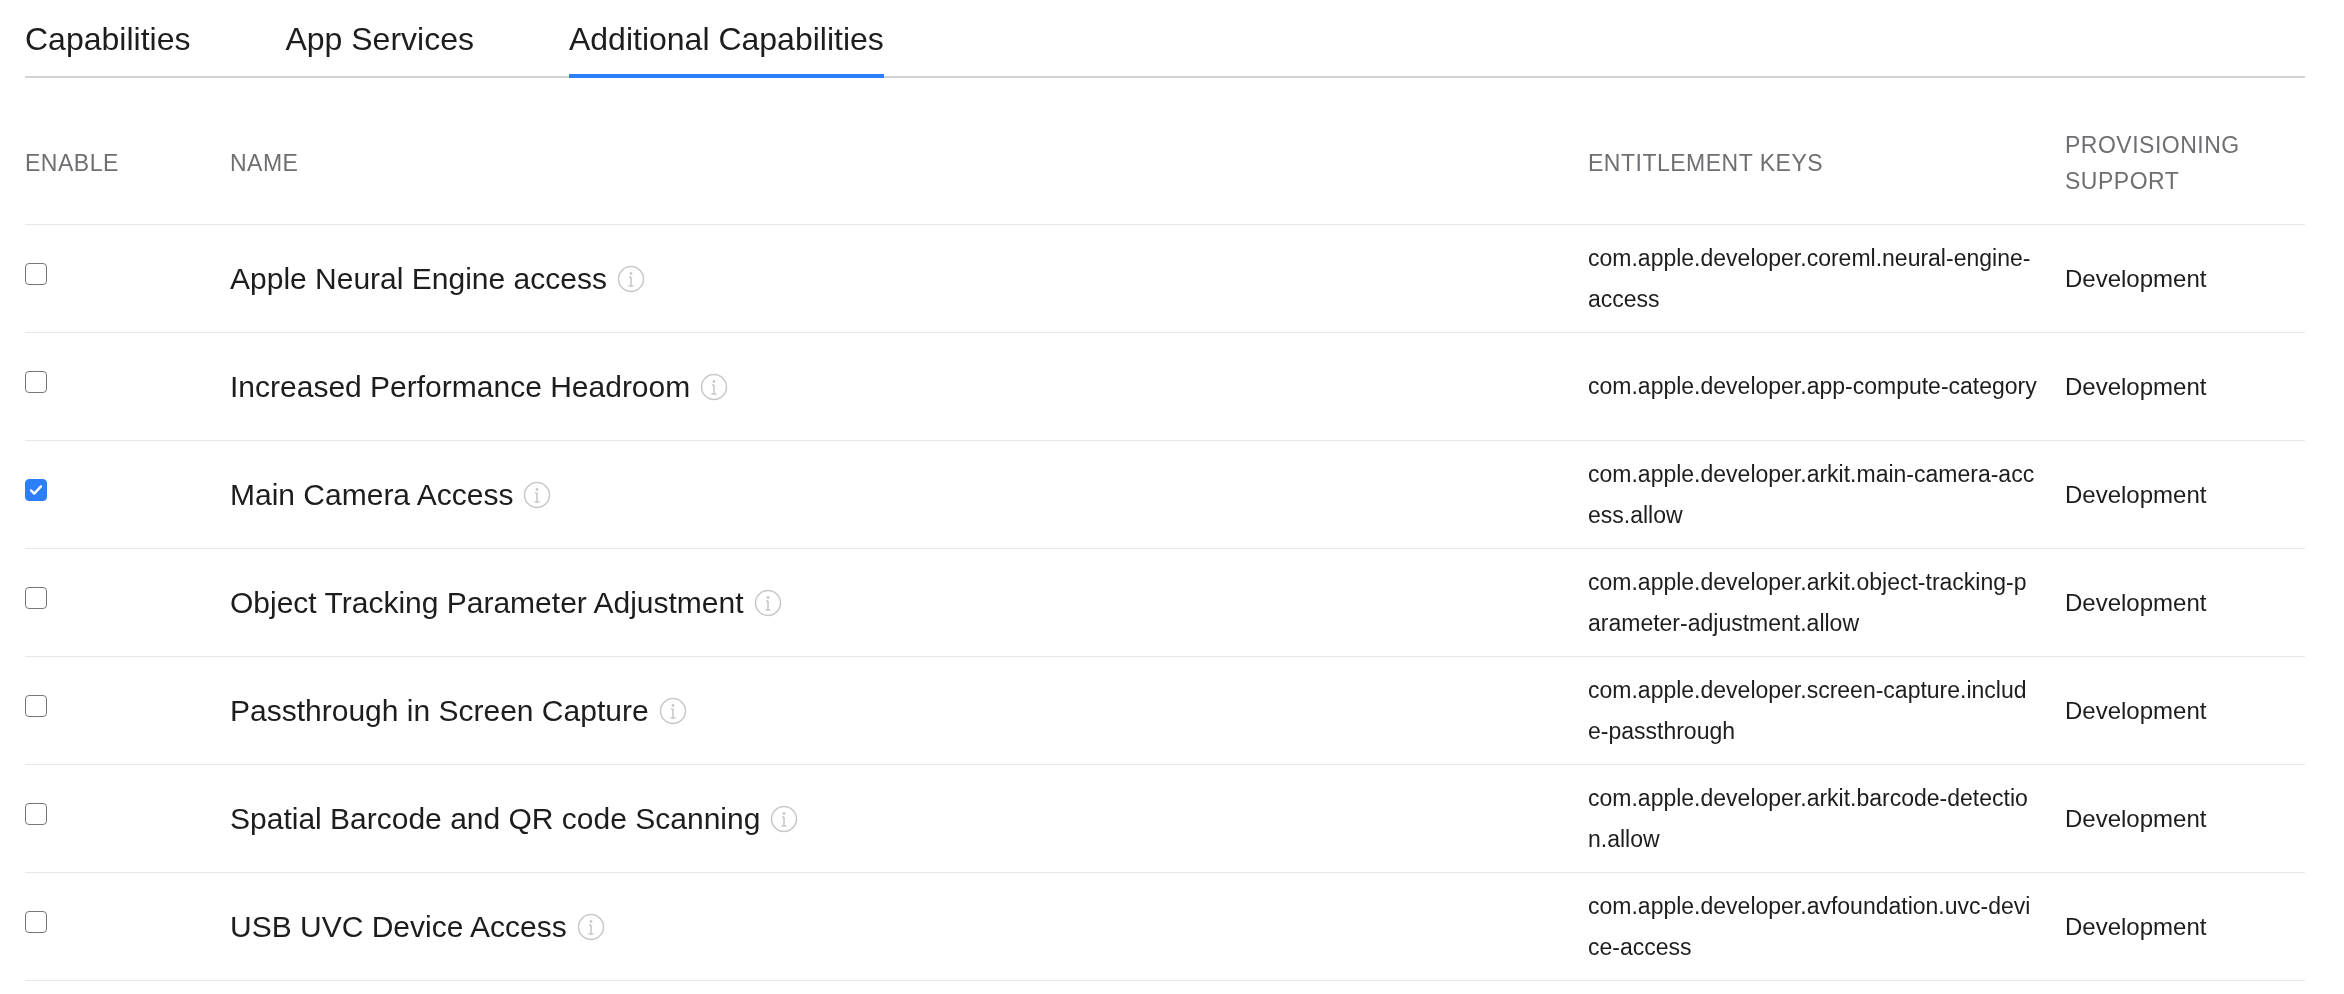 The image size is (2344, 994). What do you see at coordinates (1813, 278) in the screenshot?
I see `entitlement-key: com.apple.developer.coreml.neural-engine-access` at bounding box center [1813, 278].